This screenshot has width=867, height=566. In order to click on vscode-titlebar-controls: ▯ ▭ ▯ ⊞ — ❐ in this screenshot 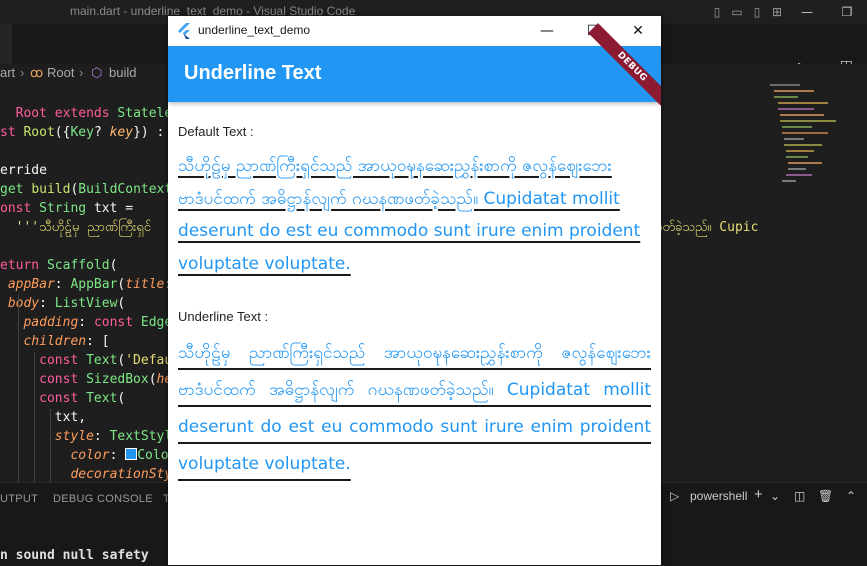, I will do `click(787, 12)`.